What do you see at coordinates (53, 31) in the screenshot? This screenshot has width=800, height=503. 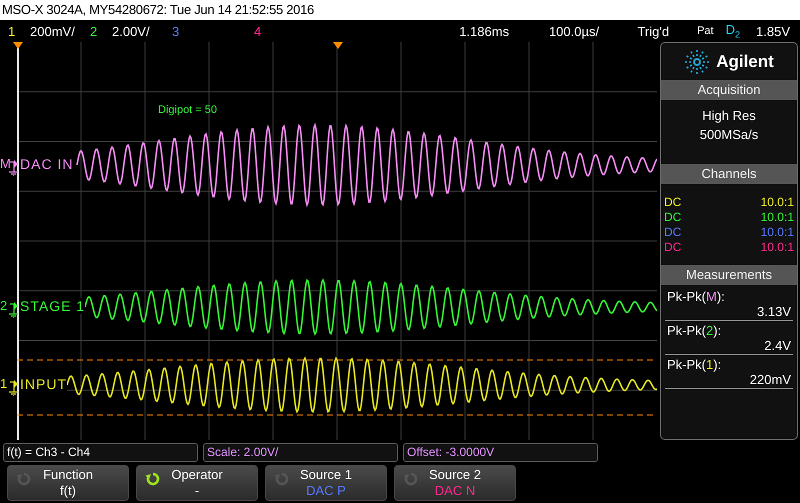 I see `channel-scale: 200mV/` at bounding box center [53, 31].